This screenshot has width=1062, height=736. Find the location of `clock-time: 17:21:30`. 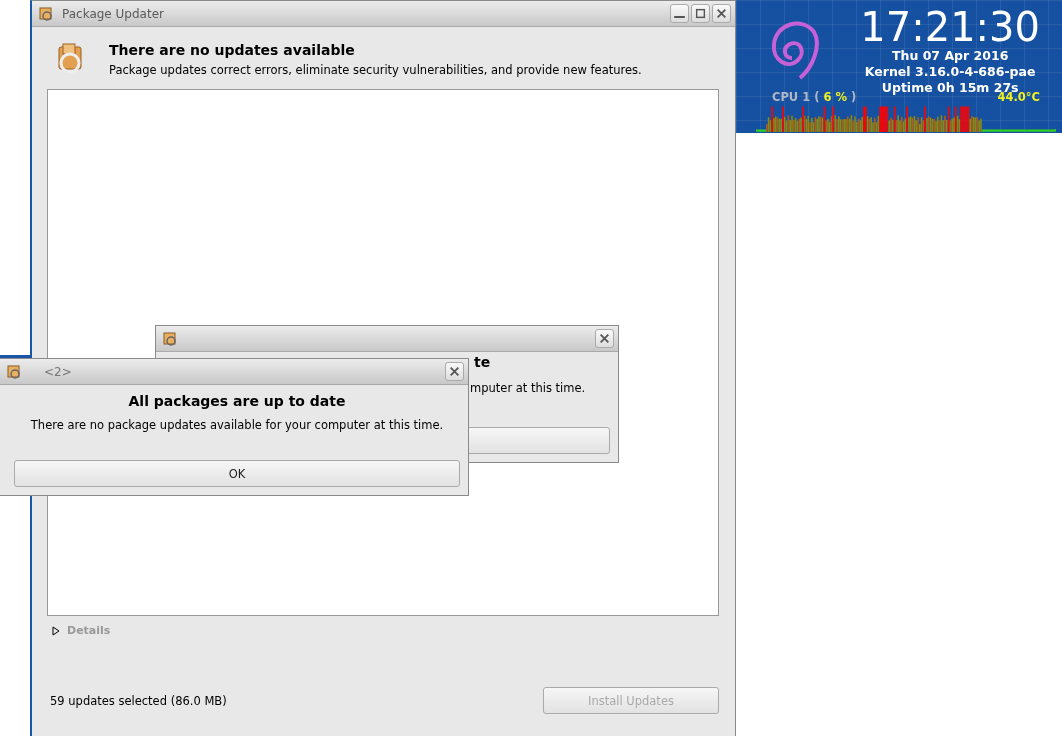

clock-time: 17:21:30 is located at coordinates (950, 27).